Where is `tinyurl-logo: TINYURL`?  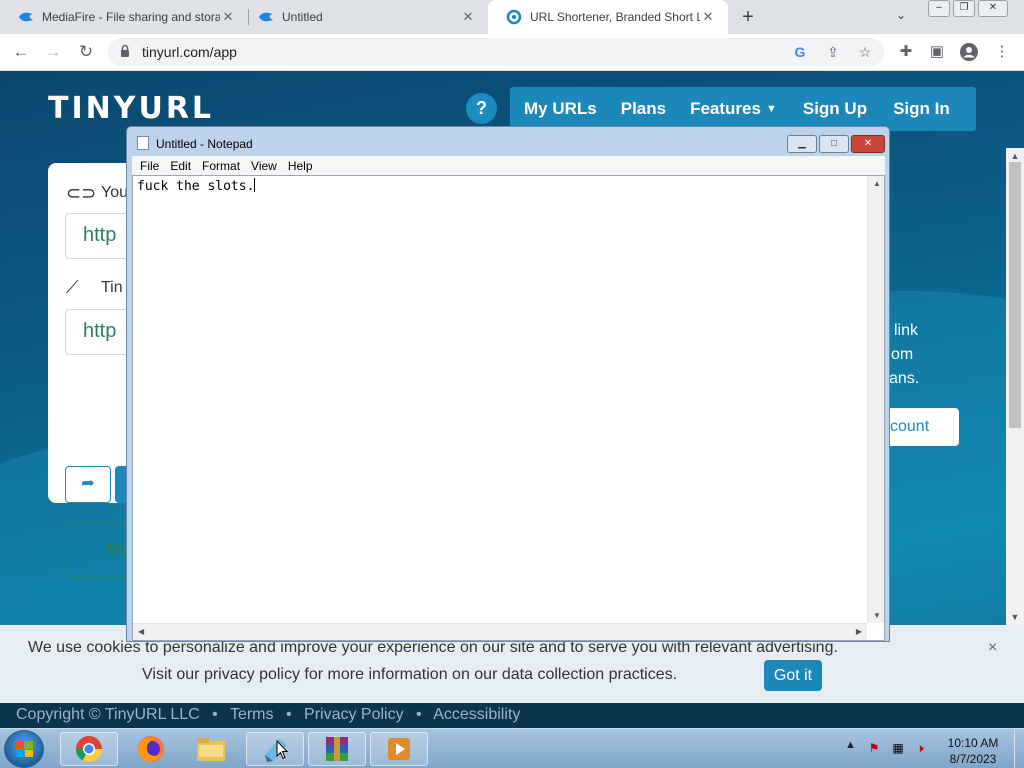
tinyurl-logo: TINYURL is located at coordinates (131, 108).